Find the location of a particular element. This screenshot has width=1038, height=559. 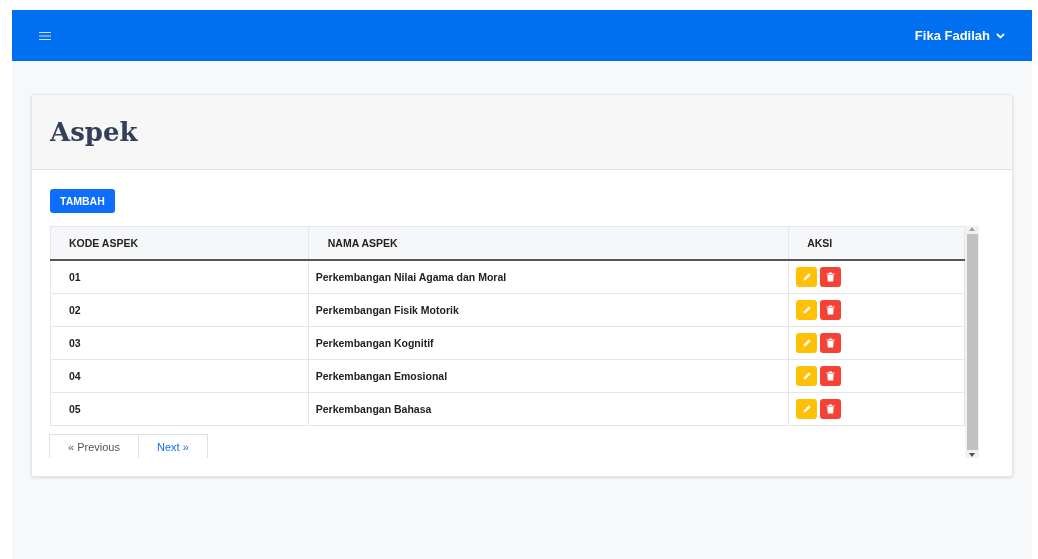

table-cell: Perkembangan Nilai Agama dan Moral is located at coordinates (548, 277).